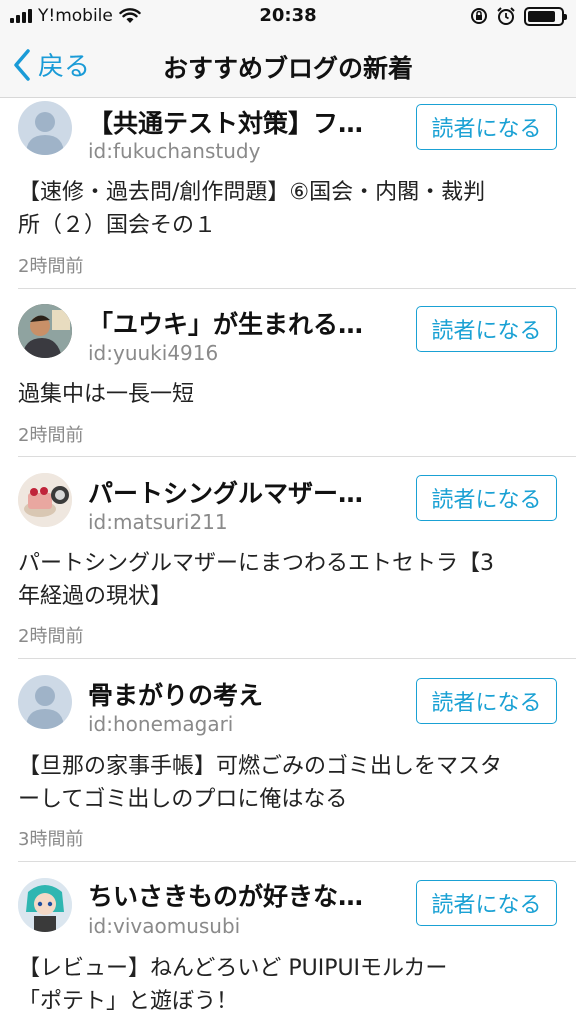  I want to click on nav-bar: 戻る おすすめブログの新着, so click(288, 66).